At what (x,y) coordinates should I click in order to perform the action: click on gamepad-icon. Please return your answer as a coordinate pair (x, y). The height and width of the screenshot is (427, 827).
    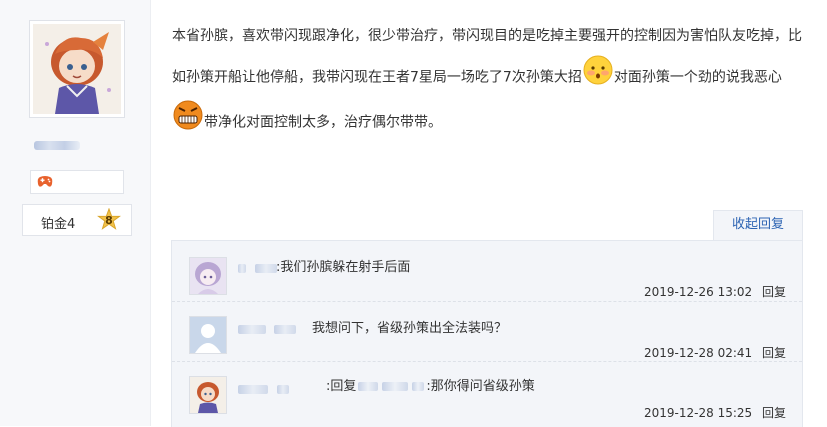
    Looking at the image, I should click on (45, 181).